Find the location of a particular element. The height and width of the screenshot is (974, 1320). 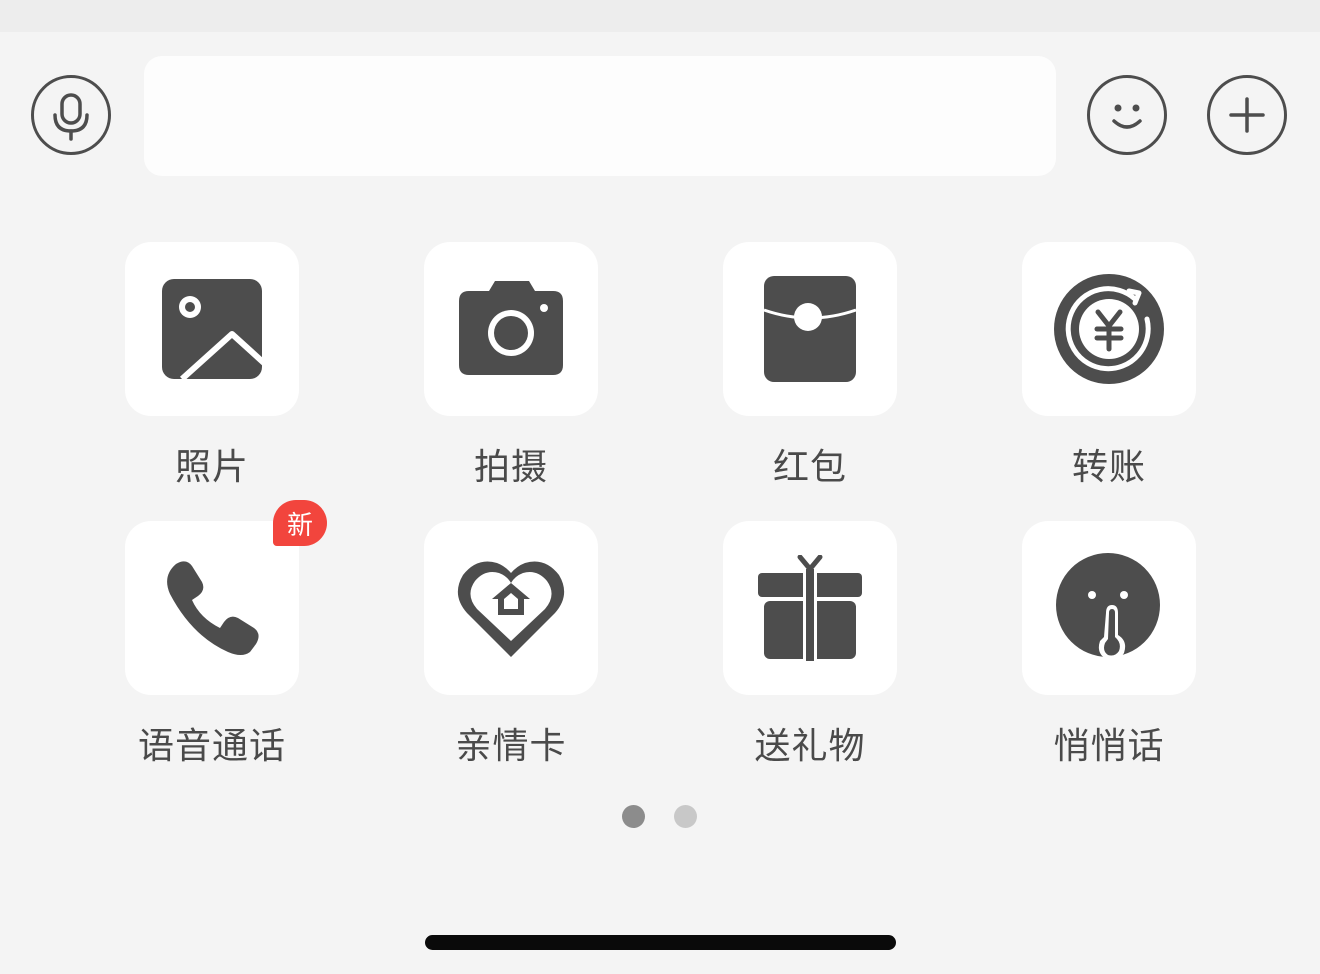

home-indicator is located at coordinates (660, 942).